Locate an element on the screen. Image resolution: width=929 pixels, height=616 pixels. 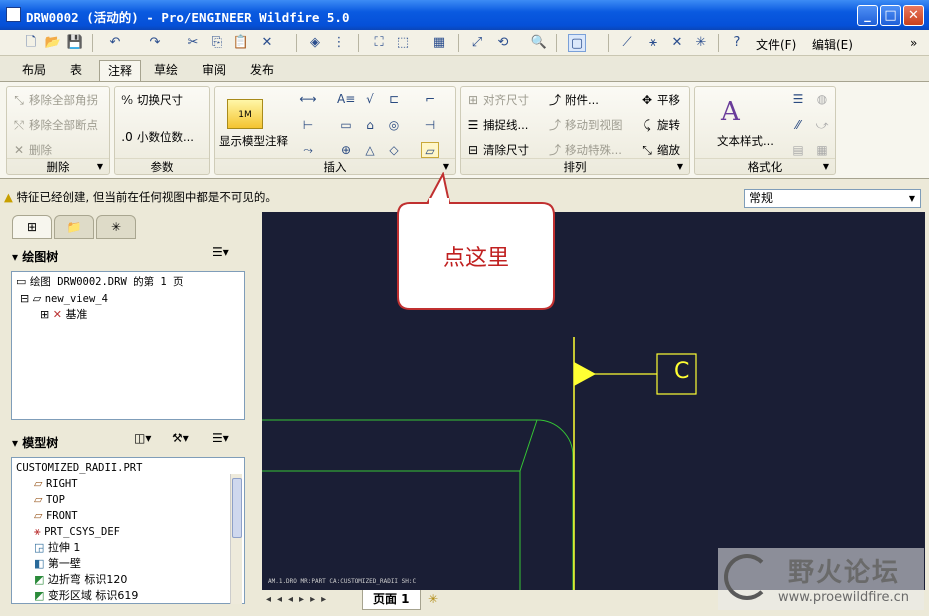
format-misc-icon: ▤ is located at coordinates (798, 150).